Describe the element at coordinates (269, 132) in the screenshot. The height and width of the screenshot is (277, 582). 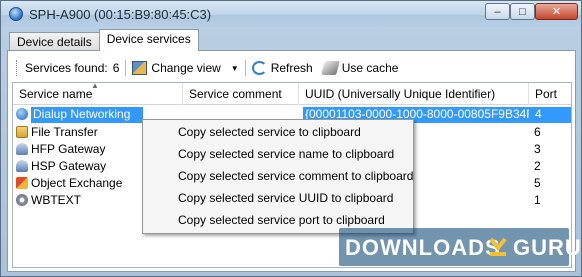
I see `menu-item-copy-service: Copy selected service to clipboard` at that location.